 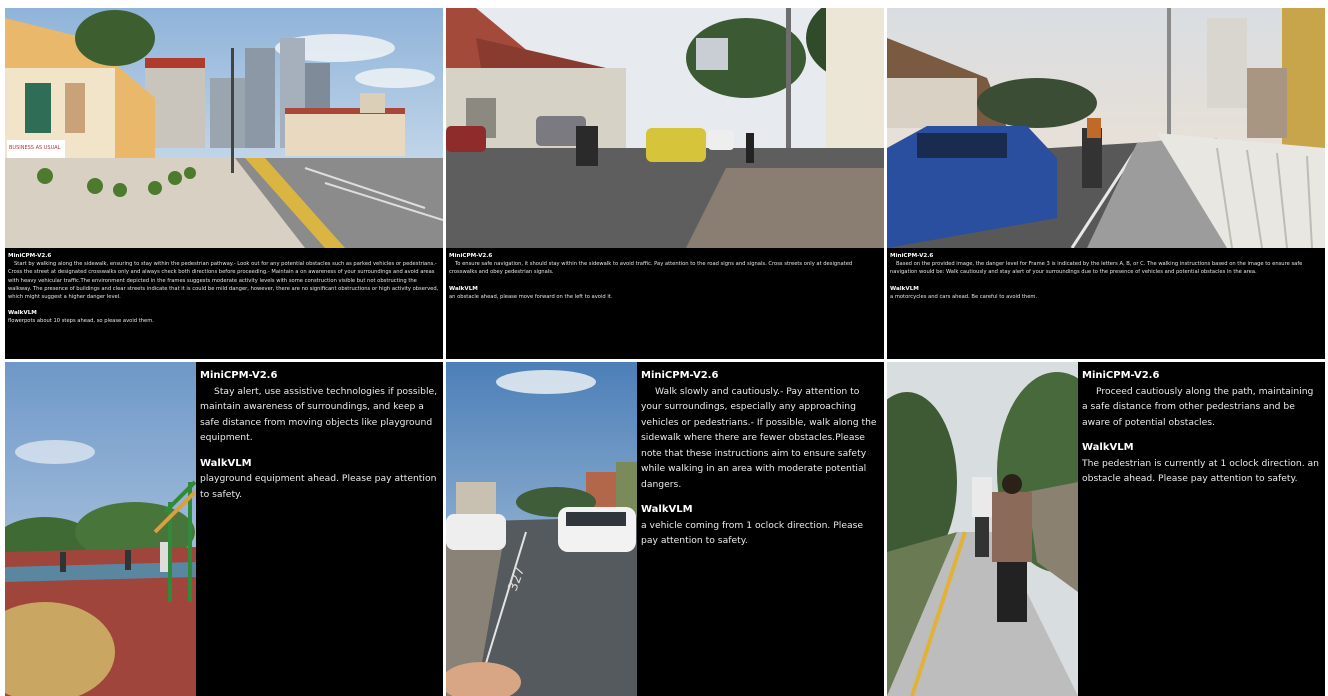 What do you see at coordinates (665, 128) in the screenshot?
I see `photo-temple-road` at bounding box center [665, 128].